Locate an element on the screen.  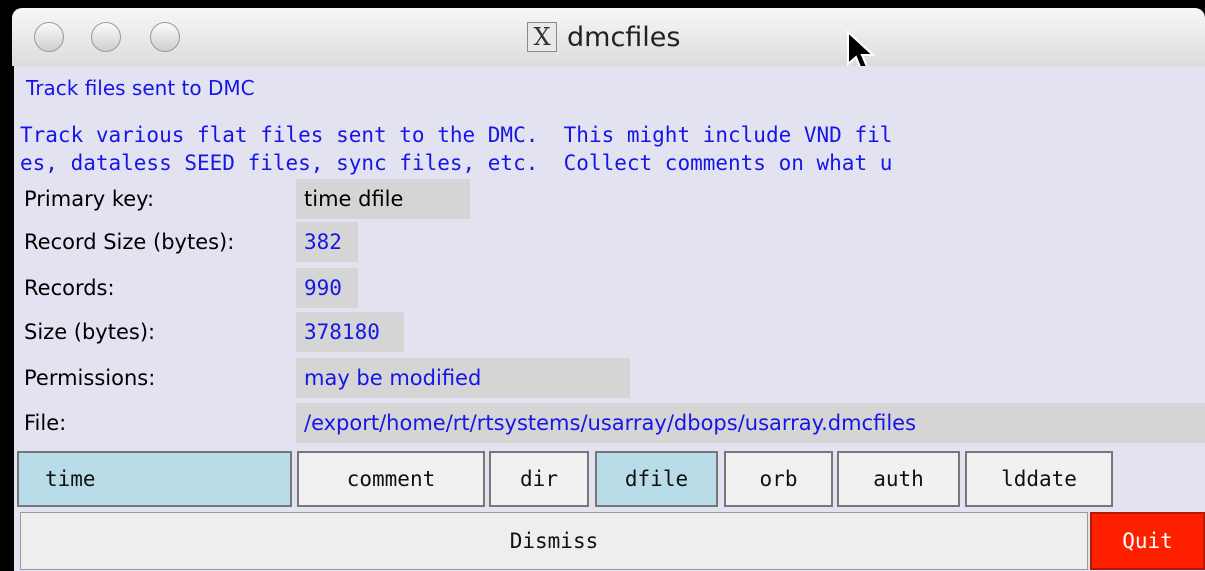
field-button-dfile: dfile is located at coordinates (656, 479).